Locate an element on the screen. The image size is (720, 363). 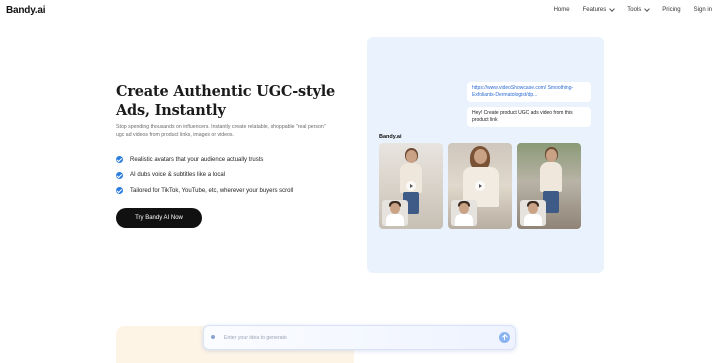
nav-features: Features is located at coordinates (599, 9).